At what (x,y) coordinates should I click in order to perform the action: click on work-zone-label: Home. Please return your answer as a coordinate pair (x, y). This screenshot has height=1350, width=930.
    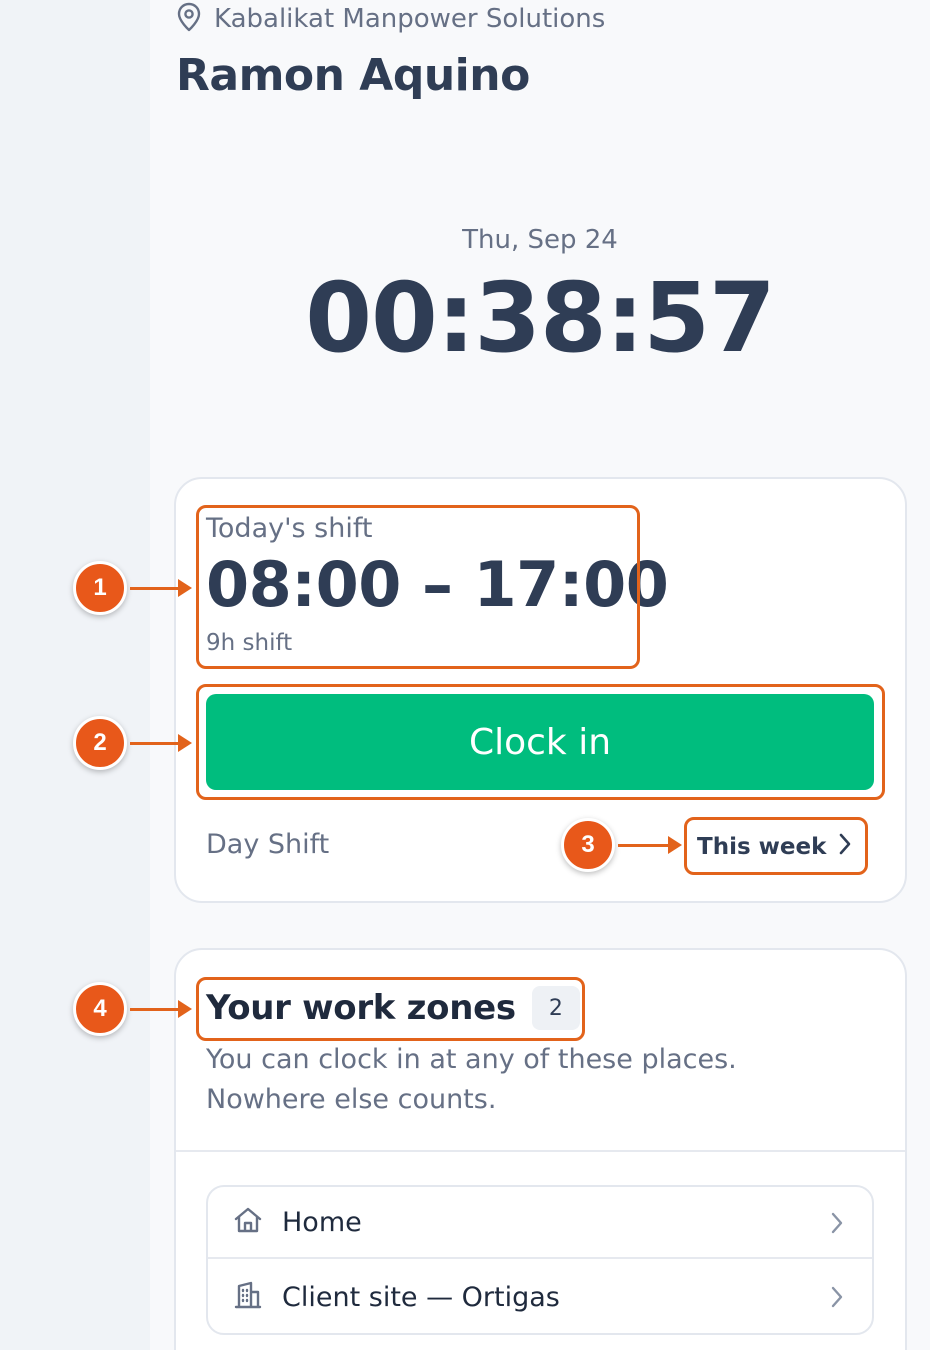
    Looking at the image, I should click on (322, 1222).